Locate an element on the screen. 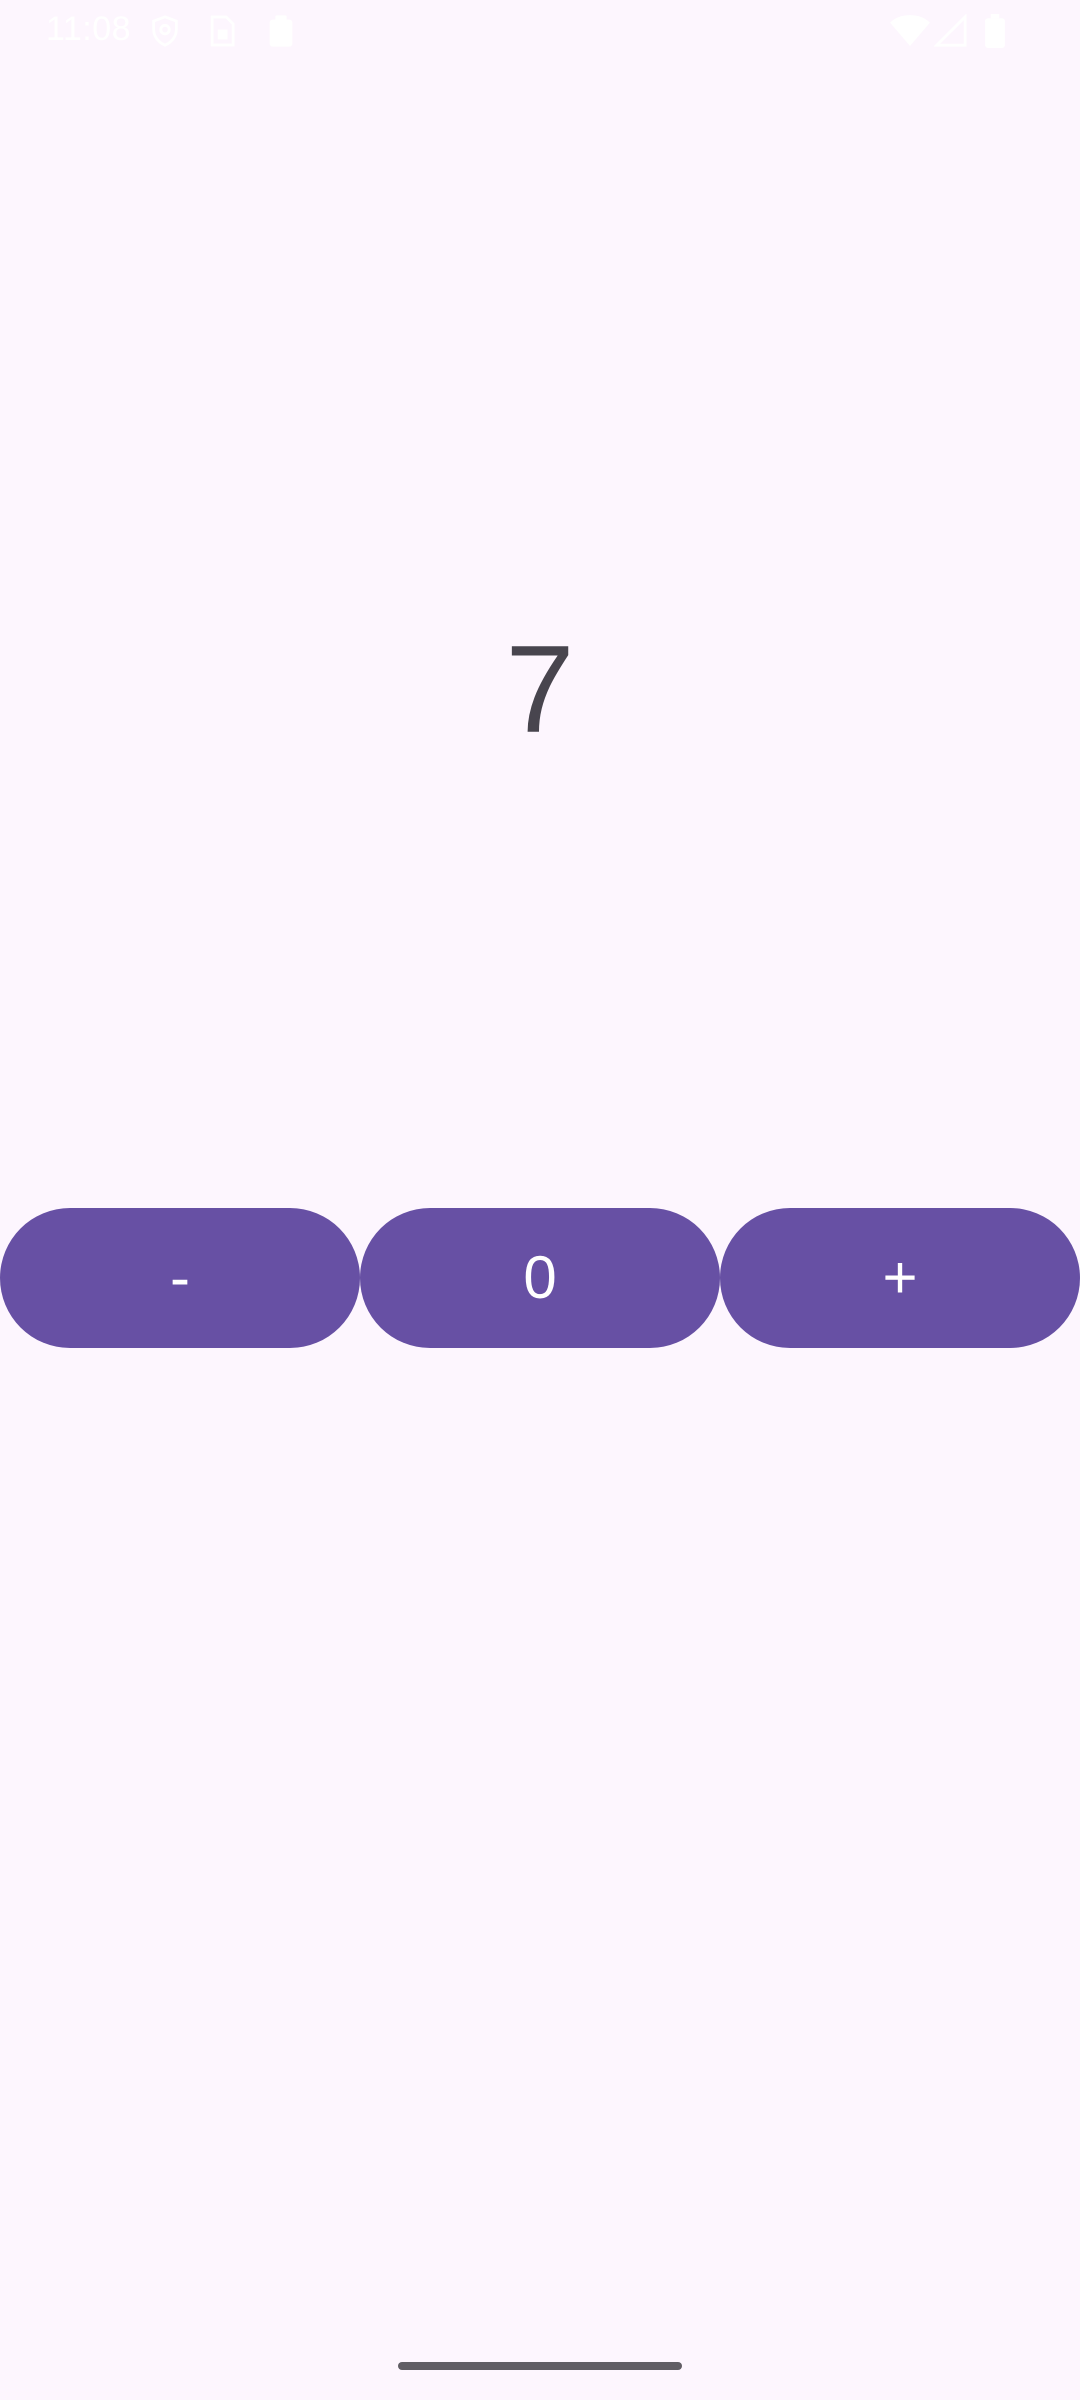  battery-icon is located at coordinates (995, 31).